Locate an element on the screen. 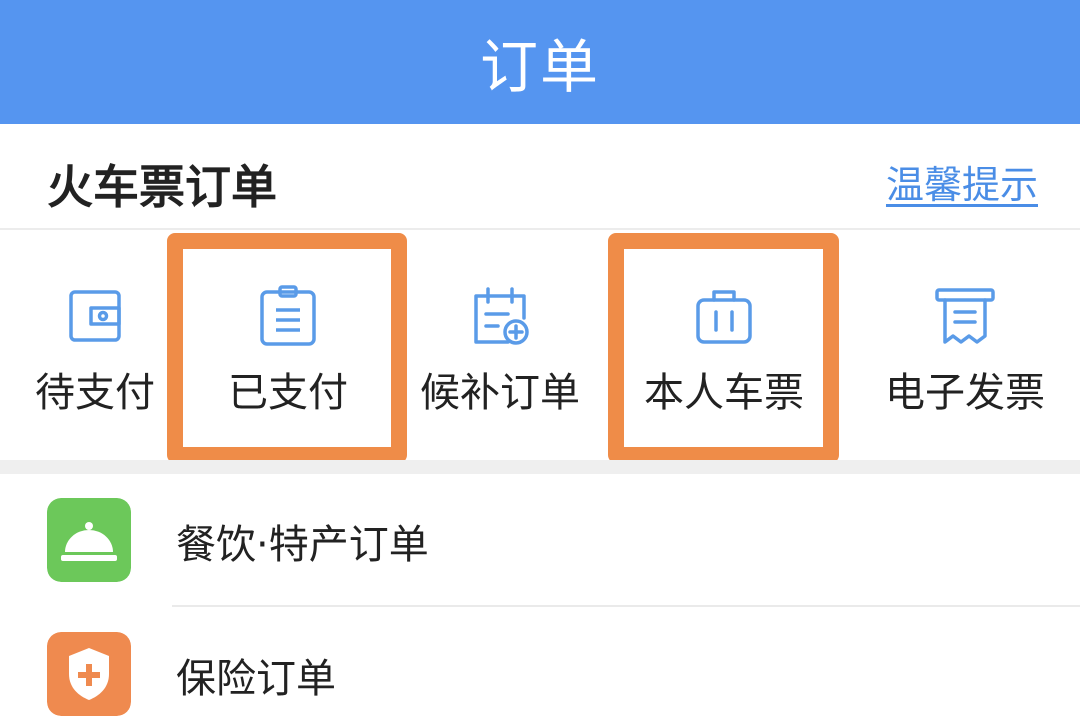 The image size is (1080, 721). wallet-icon is located at coordinates (95, 316).